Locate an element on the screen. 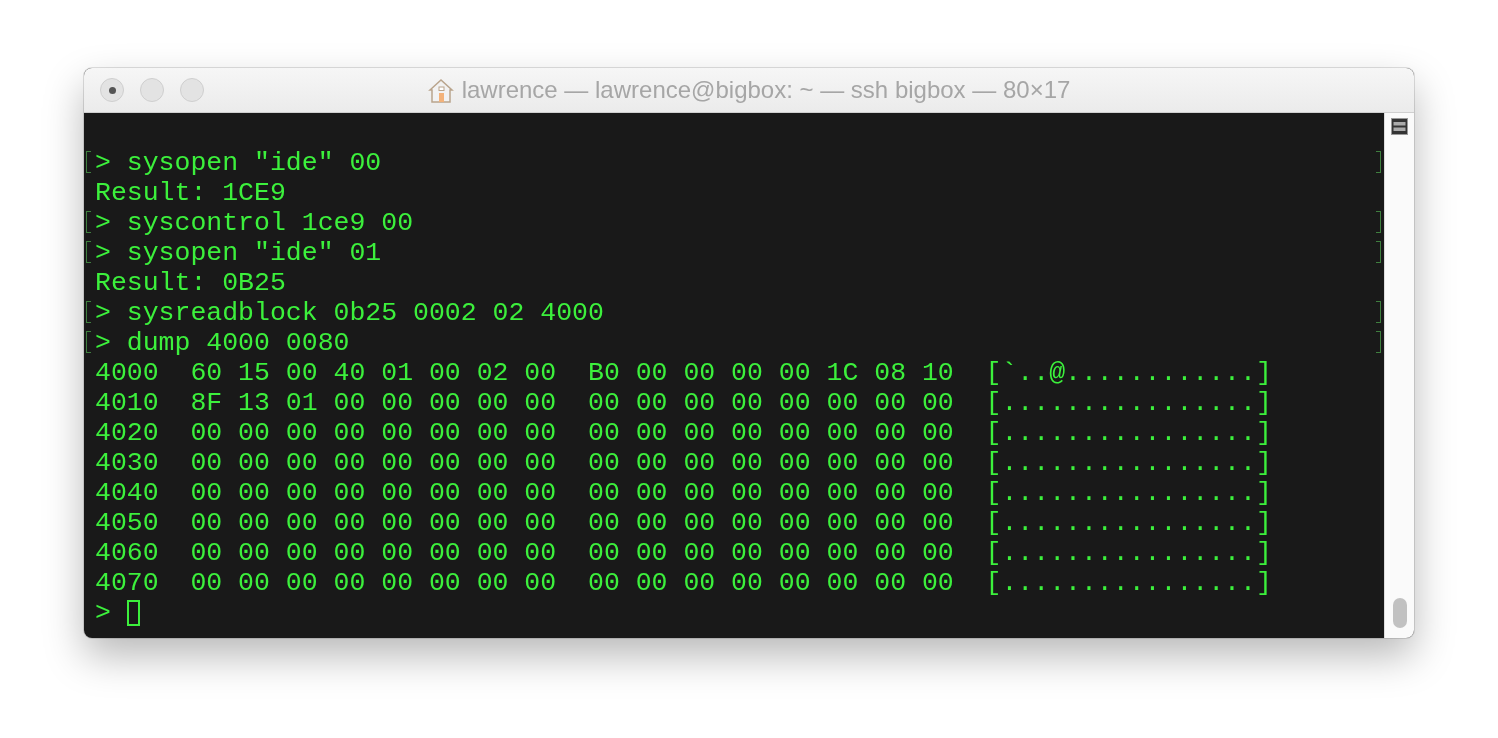 This screenshot has height=738, width=1498. terminal-line: Result: 1CE9 is located at coordinates (190, 193).